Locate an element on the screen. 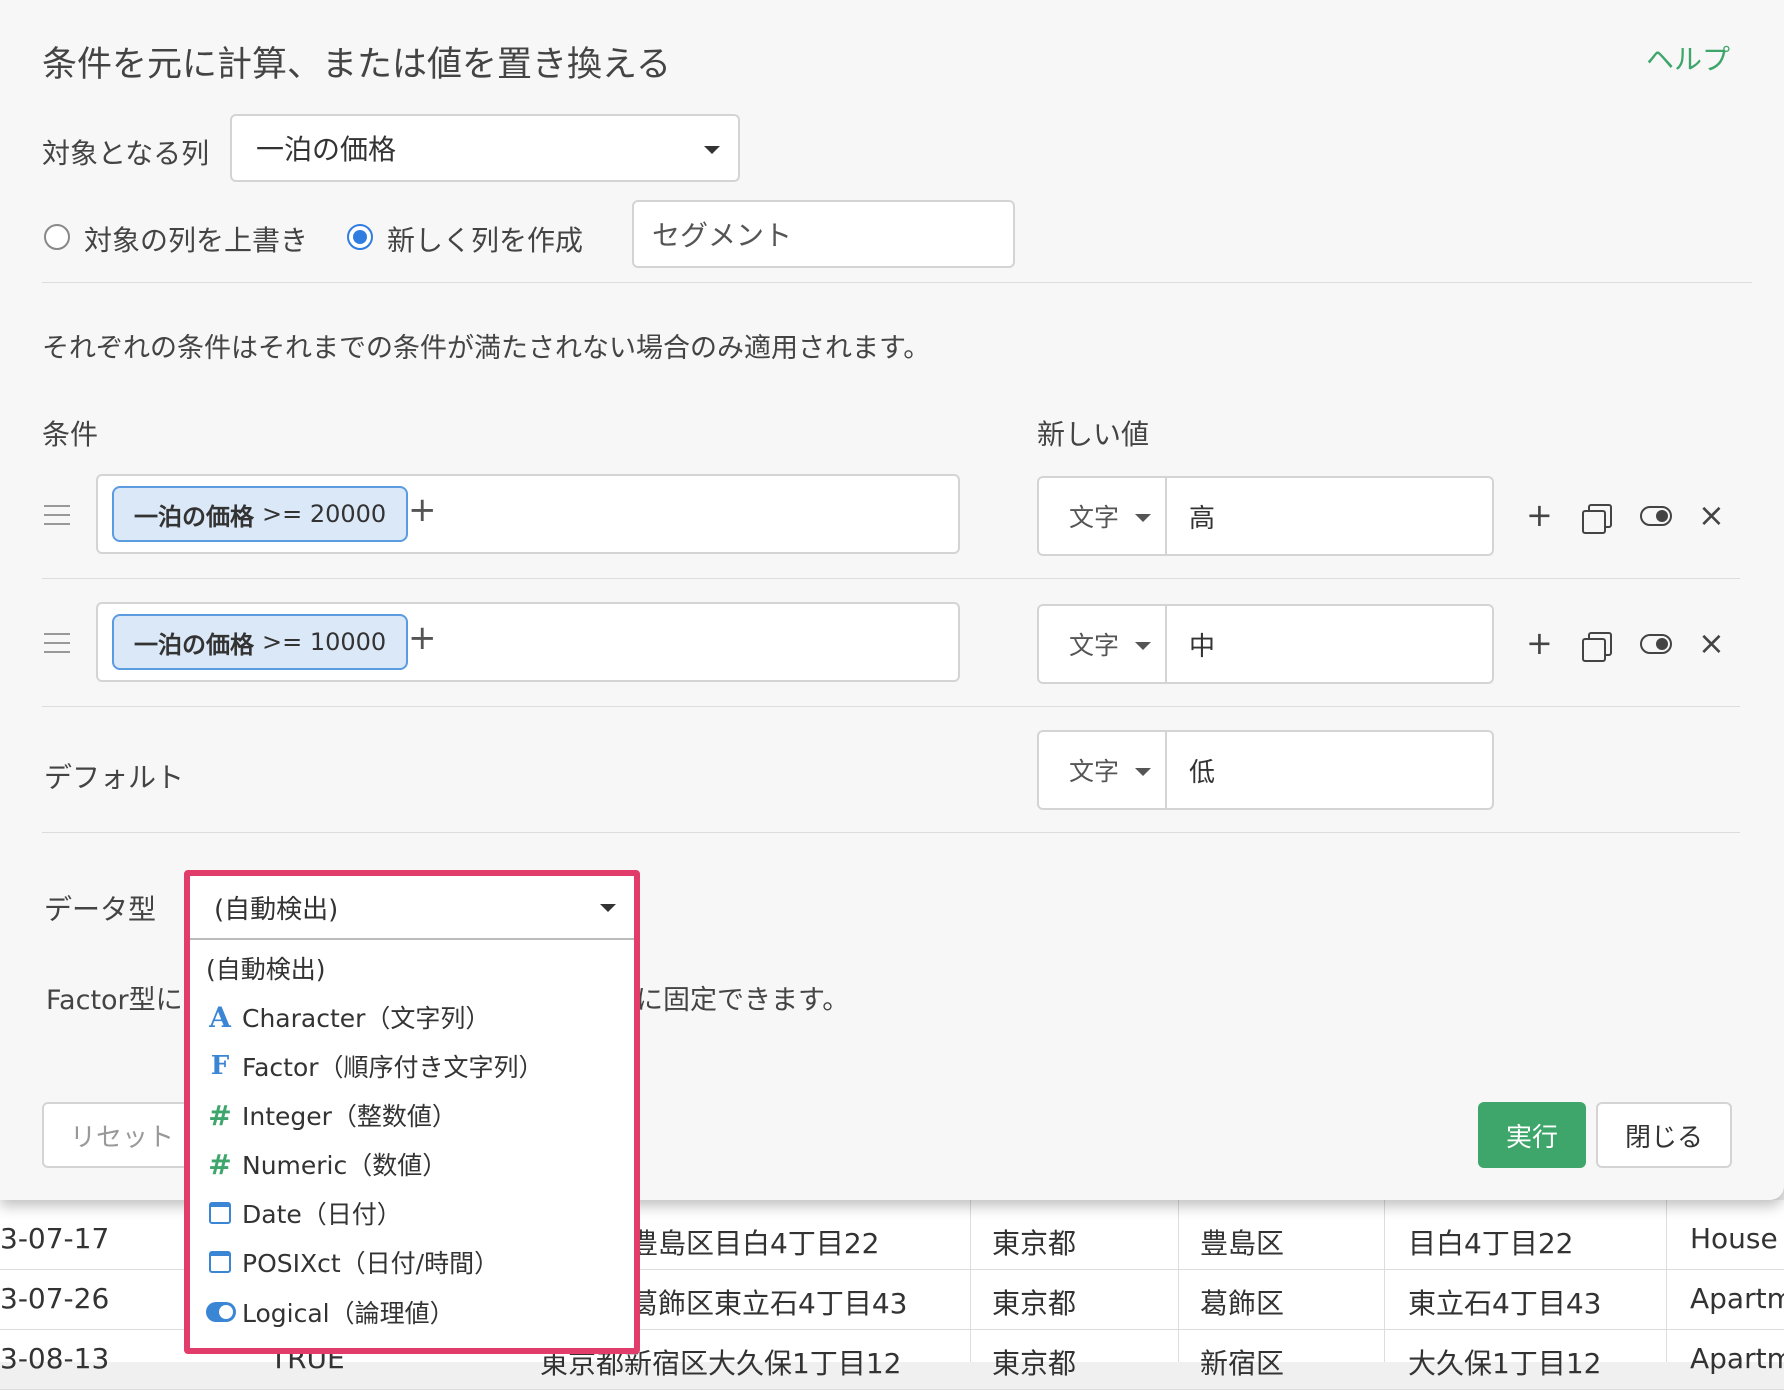 This screenshot has height=1390, width=1784. new-column-name-value: セグメント is located at coordinates (722, 235).